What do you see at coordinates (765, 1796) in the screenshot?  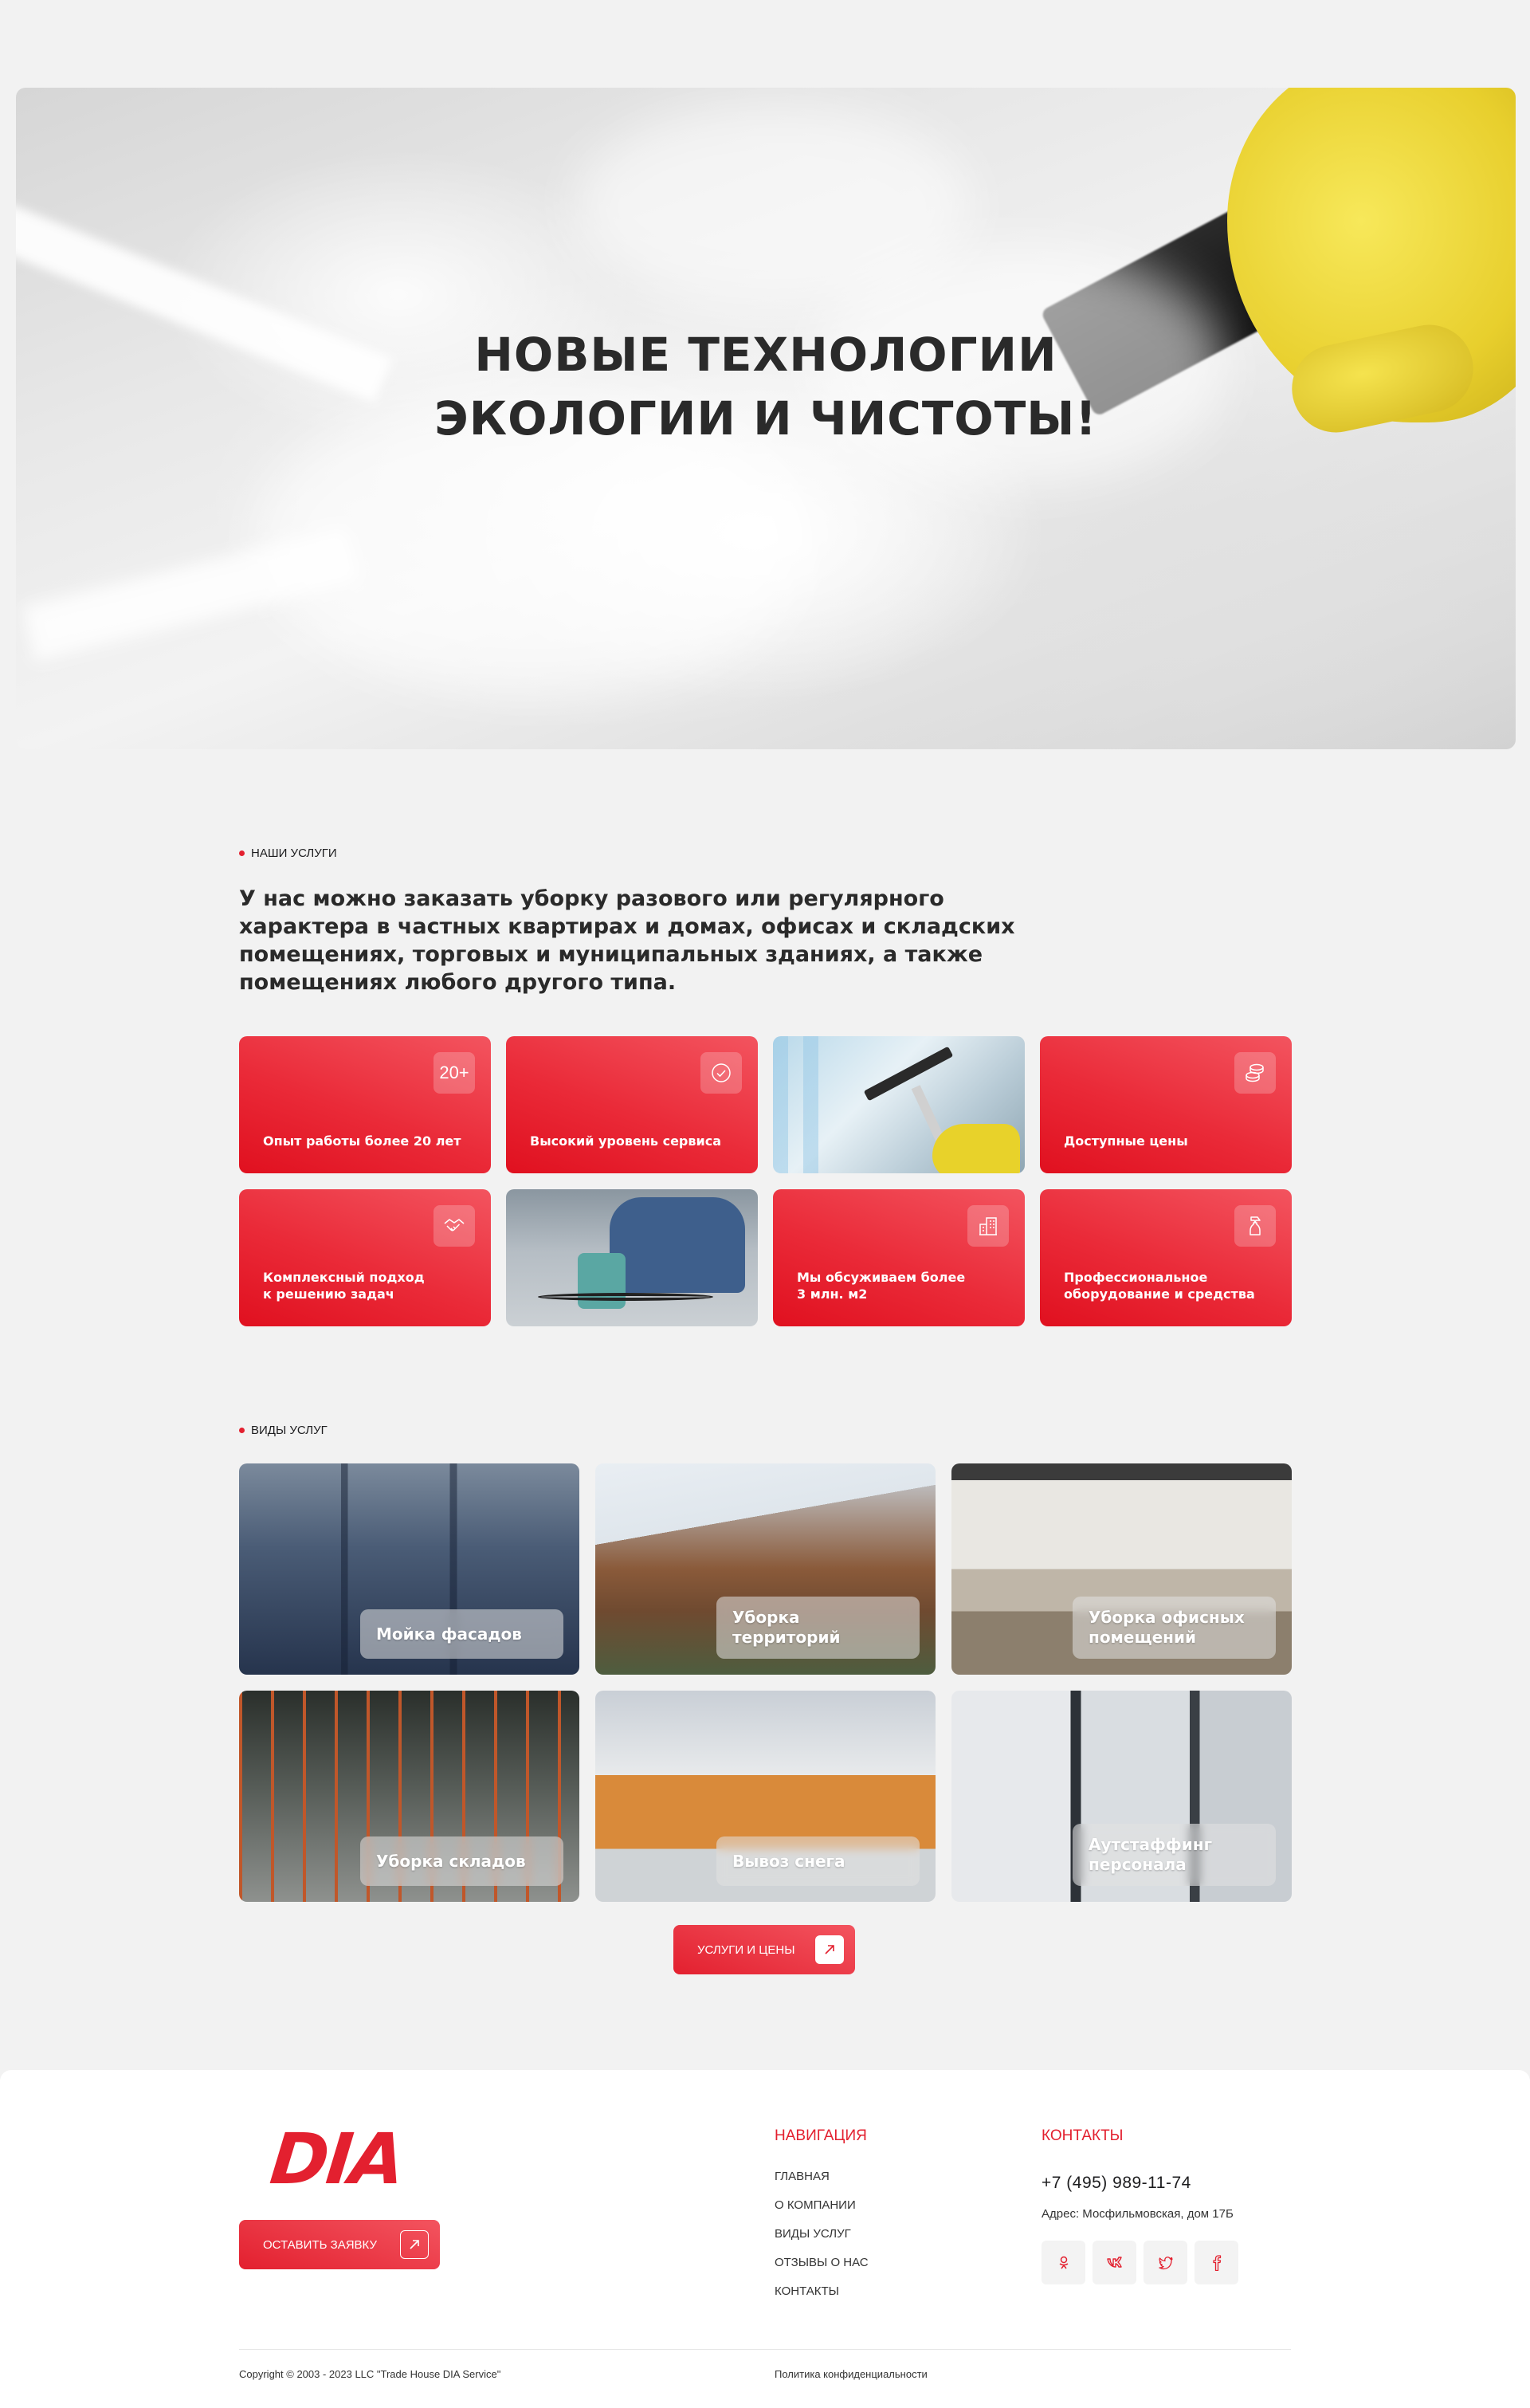 I see `service-card-snow-removal: Вывоз снега` at bounding box center [765, 1796].